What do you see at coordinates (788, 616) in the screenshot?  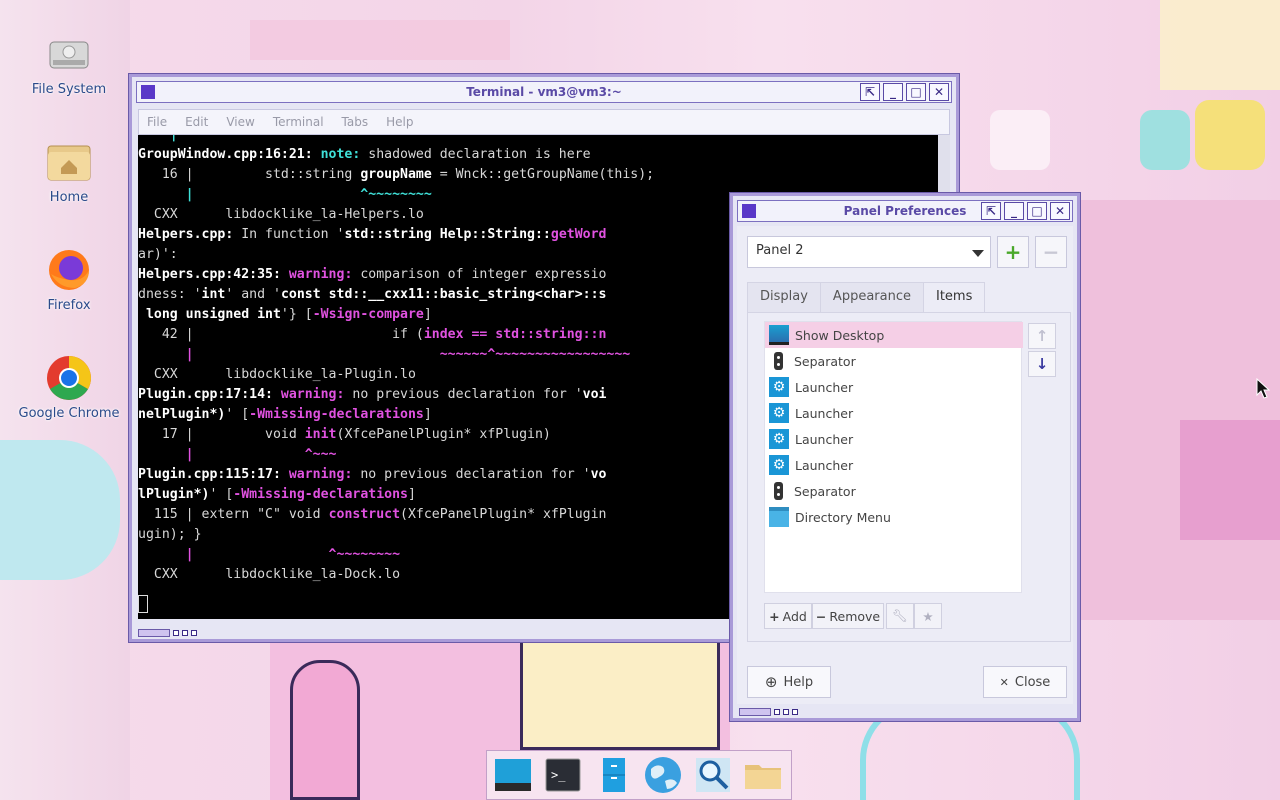 I see `add-item-button: + Add` at bounding box center [788, 616].